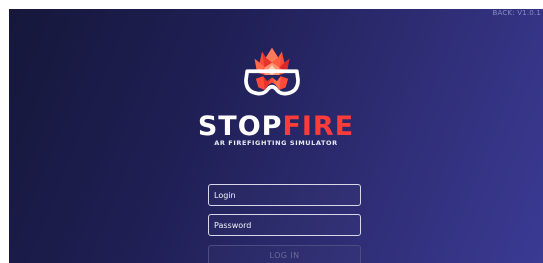 The image size is (543, 263). What do you see at coordinates (284, 254) in the screenshot?
I see `login-button: LOG IN` at bounding box center [284, 254].